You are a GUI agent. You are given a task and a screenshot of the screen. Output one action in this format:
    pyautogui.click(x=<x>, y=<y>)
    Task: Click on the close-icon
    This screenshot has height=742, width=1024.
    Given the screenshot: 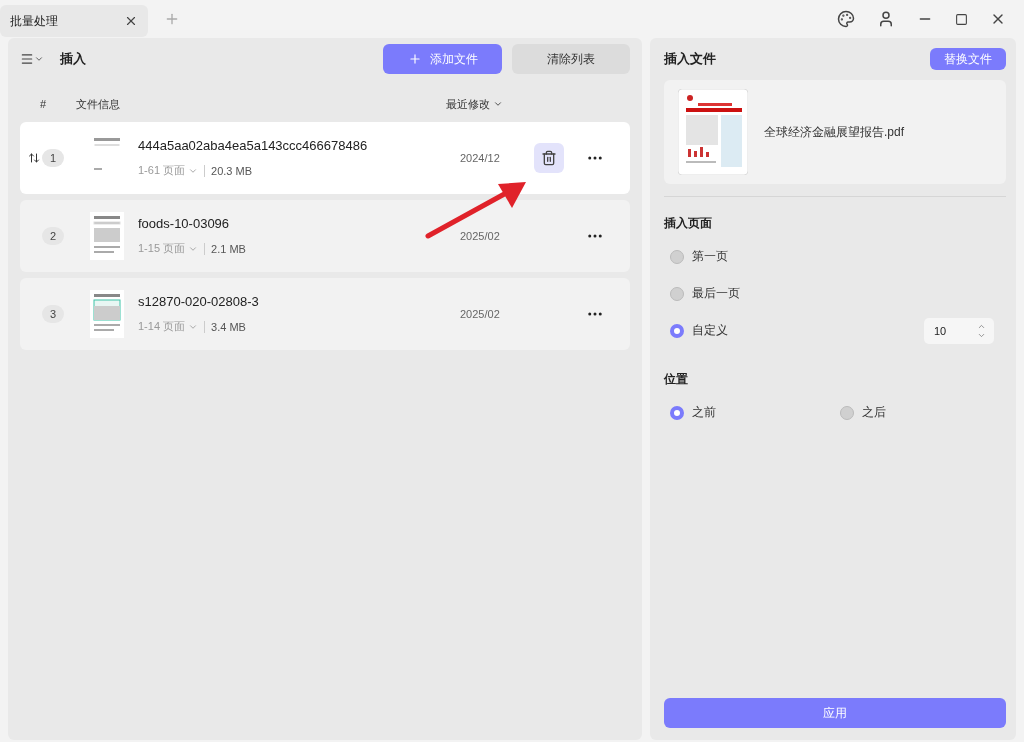 What is the action you would take?
    pyautogui.click(x=131, y=21)
    